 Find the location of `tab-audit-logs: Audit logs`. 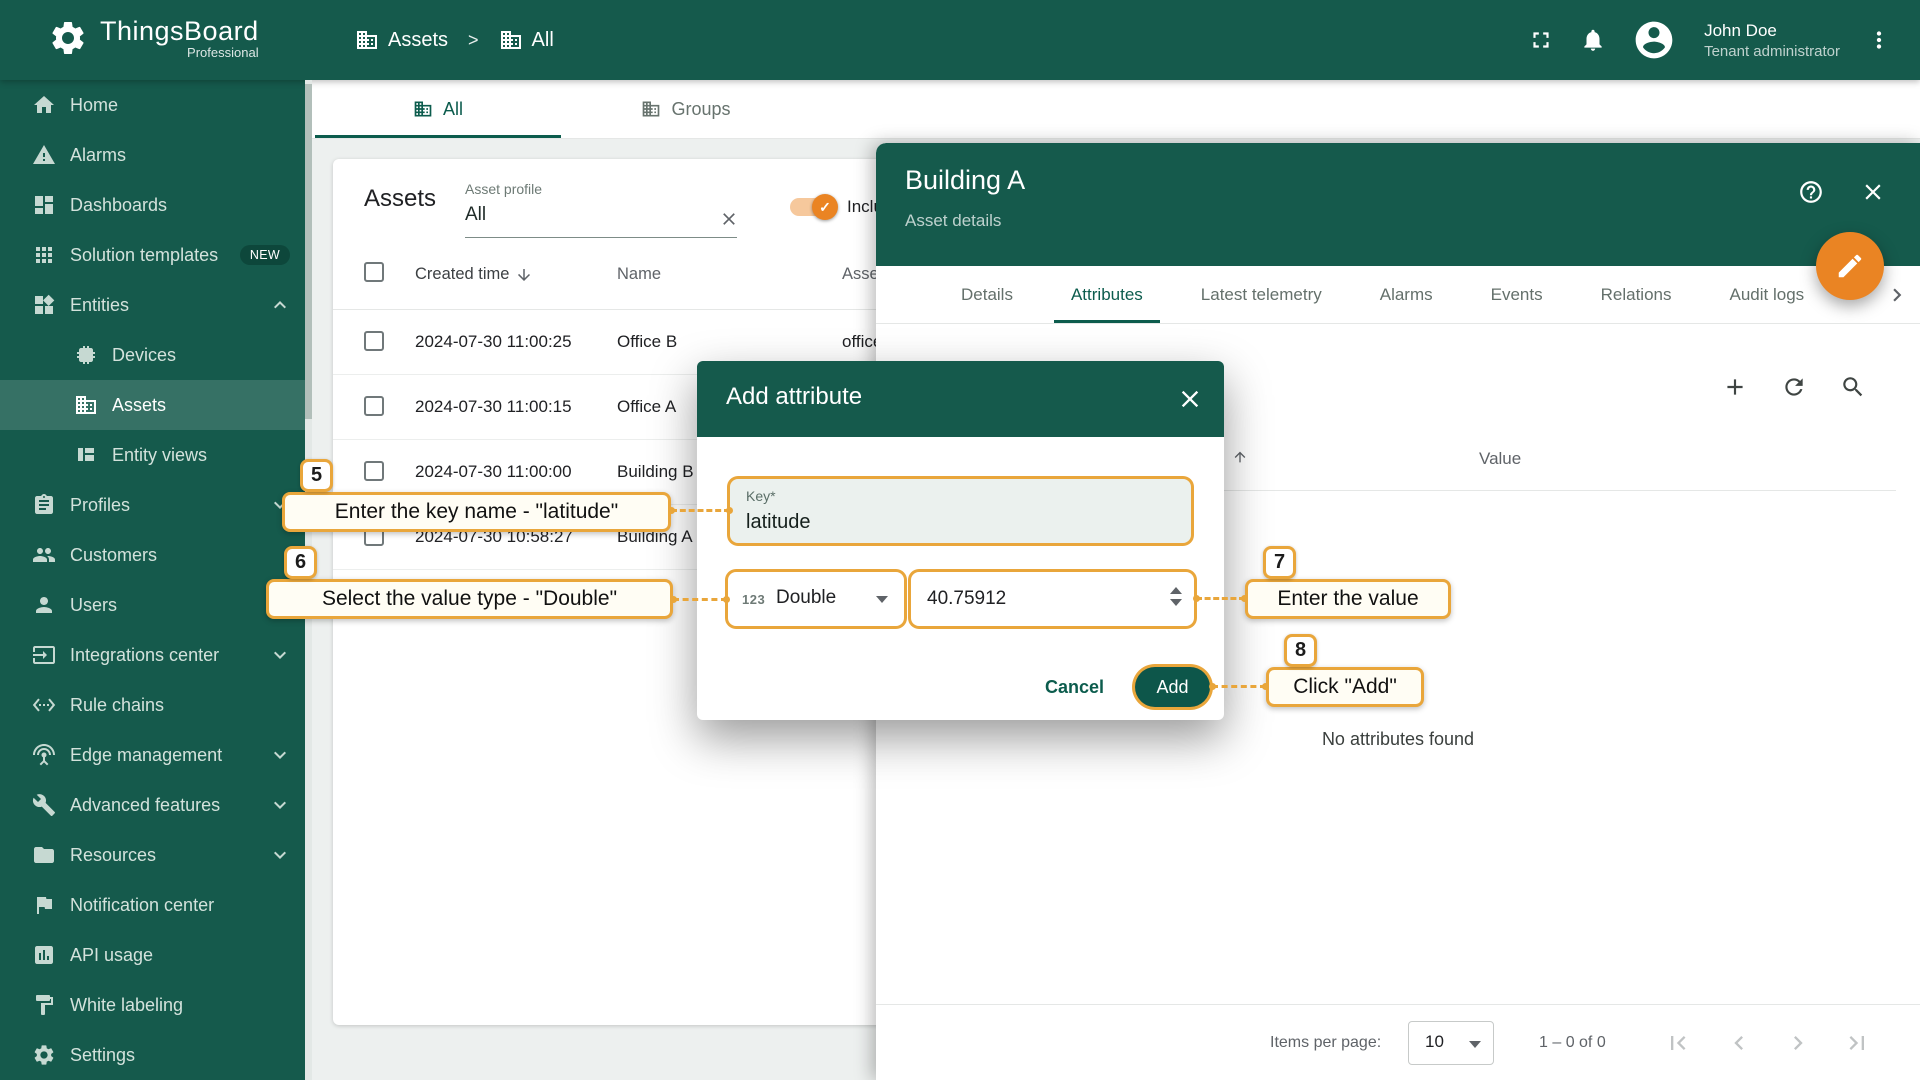

tab-audit-logs: Audit logs is located at coordinates (1767, 294).